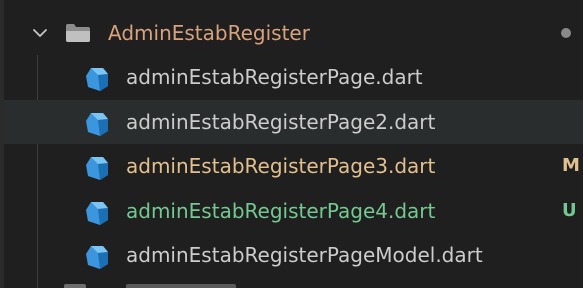 The height and width of the screenshot is (288, 583). Describe the element at coordinates (569, 210) in the screenshot. I see `git-status-badge: U` at that location.